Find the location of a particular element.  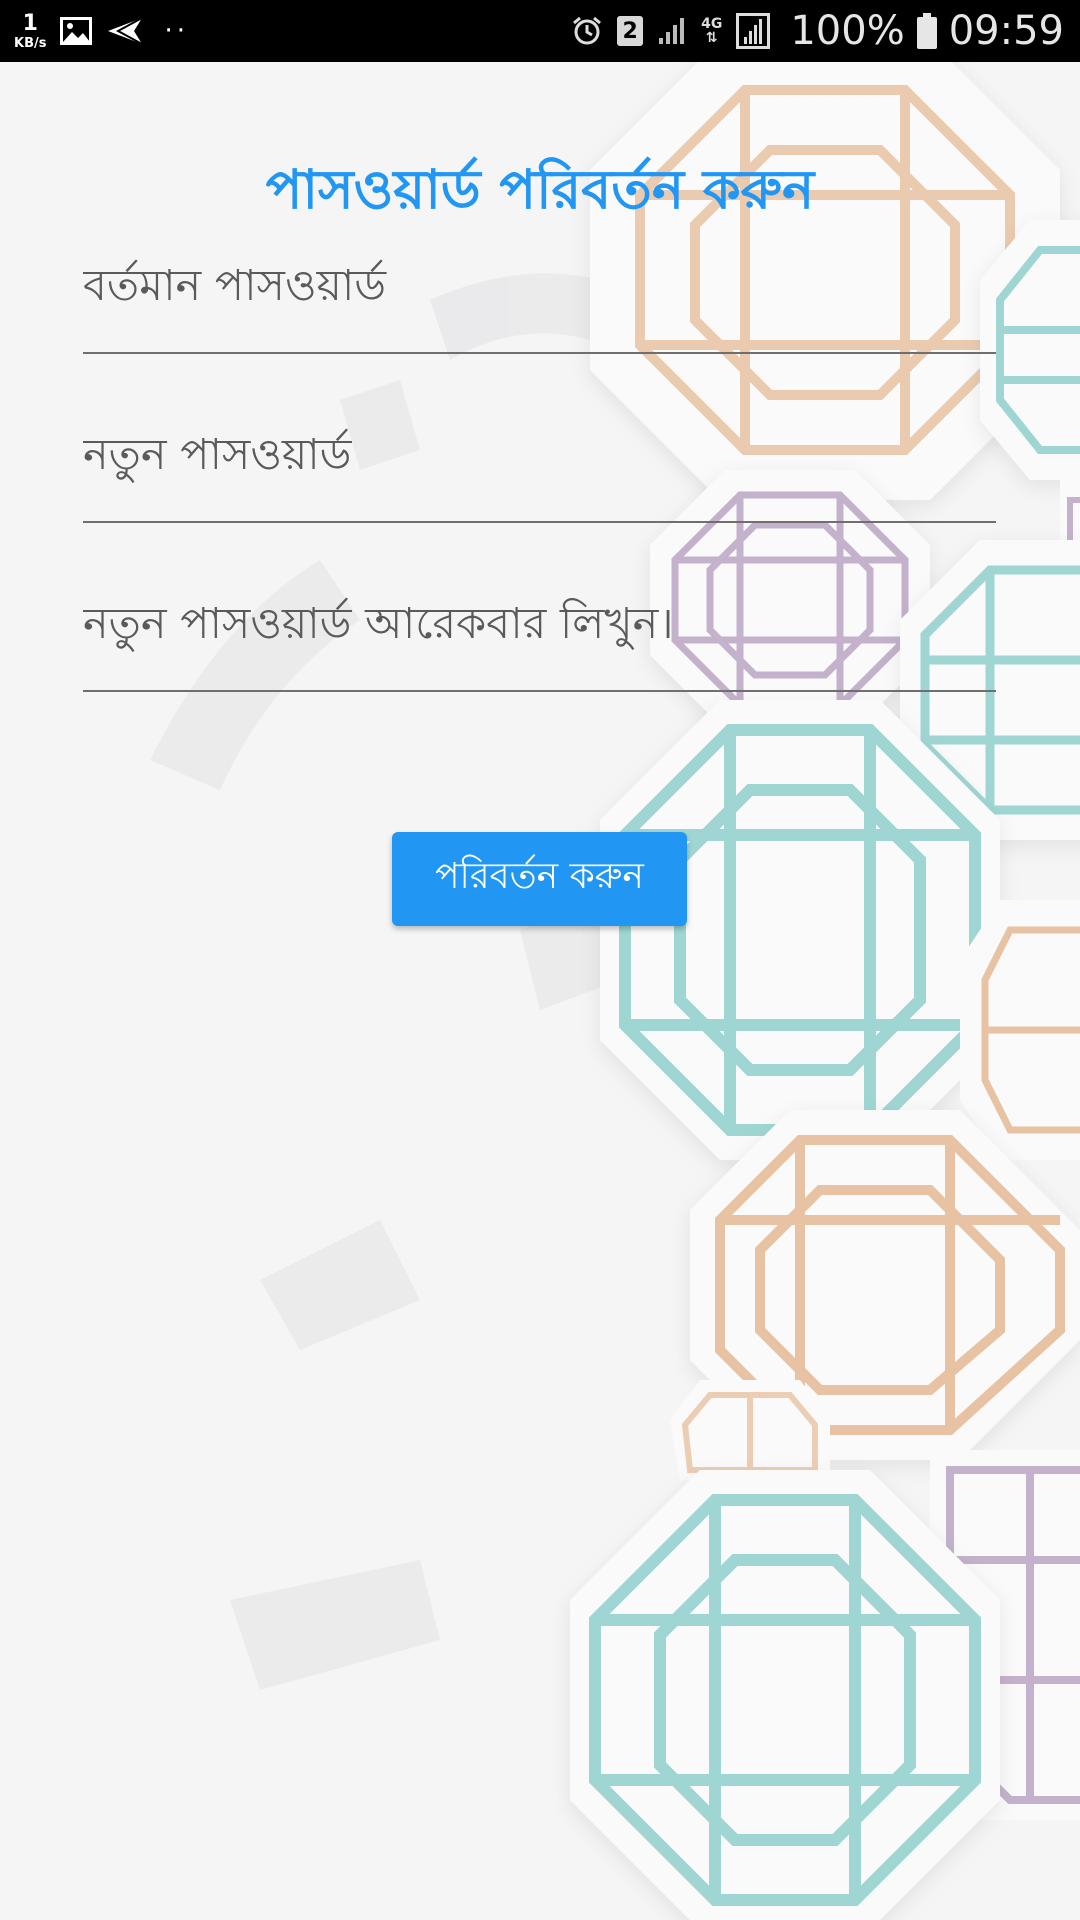

current-password-input is located at coordinates (539, 299).